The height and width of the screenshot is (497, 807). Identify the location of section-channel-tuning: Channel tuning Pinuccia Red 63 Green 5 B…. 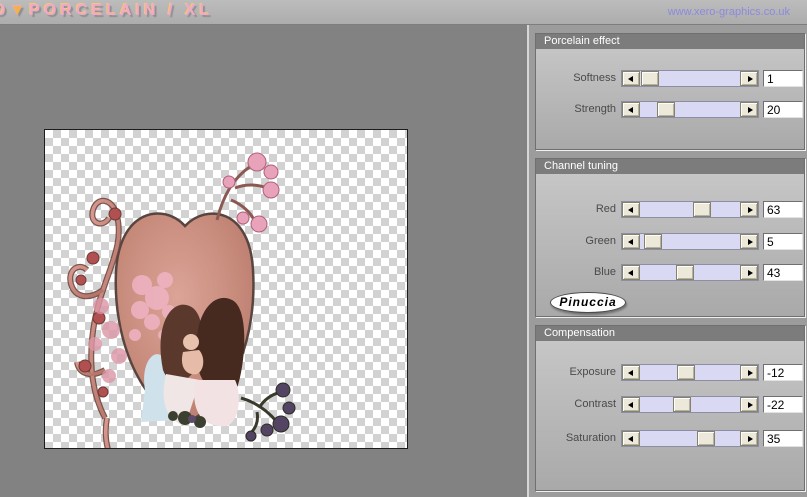
(670, 237).